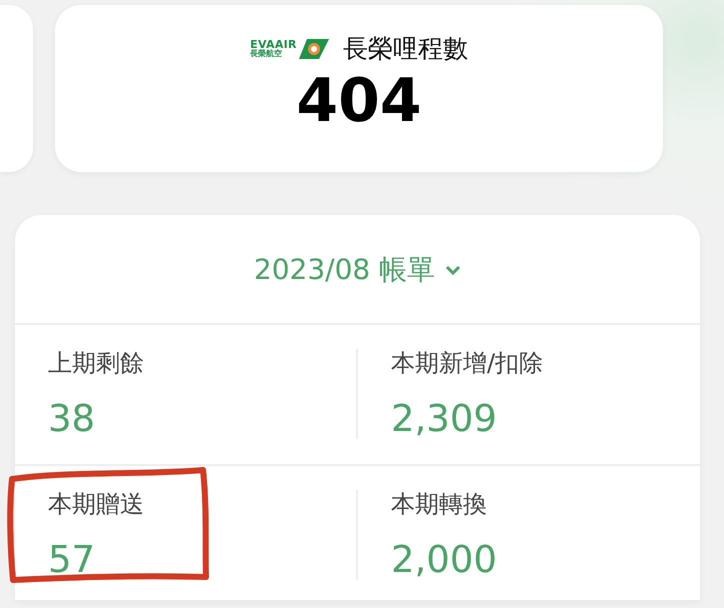 The height and width of the screenshot is (608, 724). What do you see at coordinates (405, 49) in the screenshot?
I see `card-title: 長榮哩程數` at bounding box center [405, 49].